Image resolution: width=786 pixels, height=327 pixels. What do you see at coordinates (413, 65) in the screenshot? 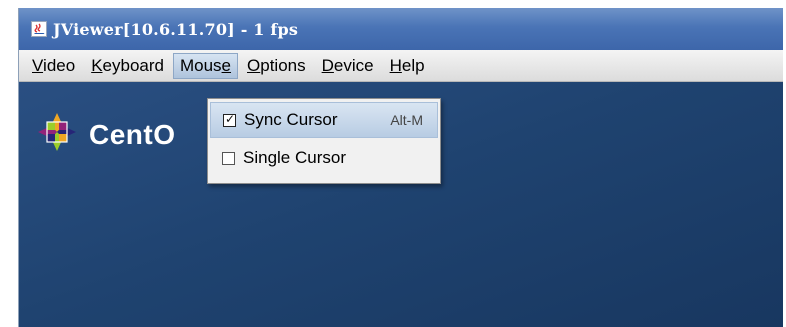
I see `menu-help-label: elp` at bounding box center [413, 65].